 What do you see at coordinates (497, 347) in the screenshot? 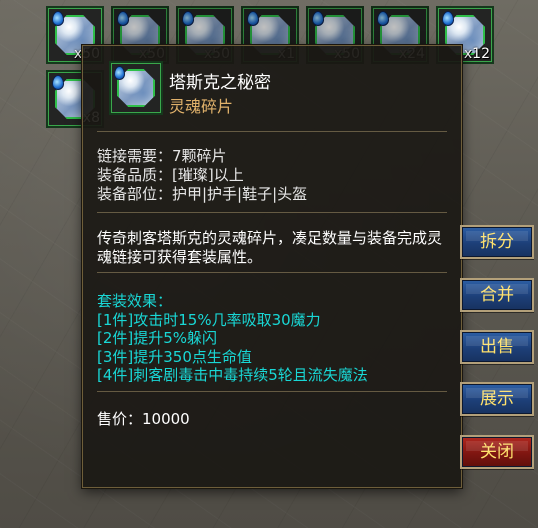
I see `sell-button: 出售` at bounding box center [497, 347].